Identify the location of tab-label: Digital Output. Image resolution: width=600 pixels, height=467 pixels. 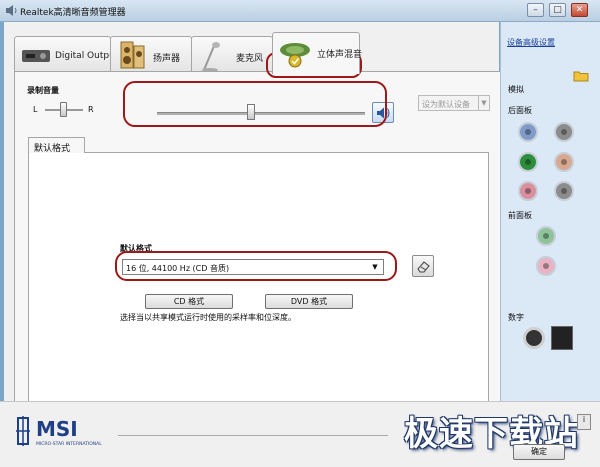
(87, 56).